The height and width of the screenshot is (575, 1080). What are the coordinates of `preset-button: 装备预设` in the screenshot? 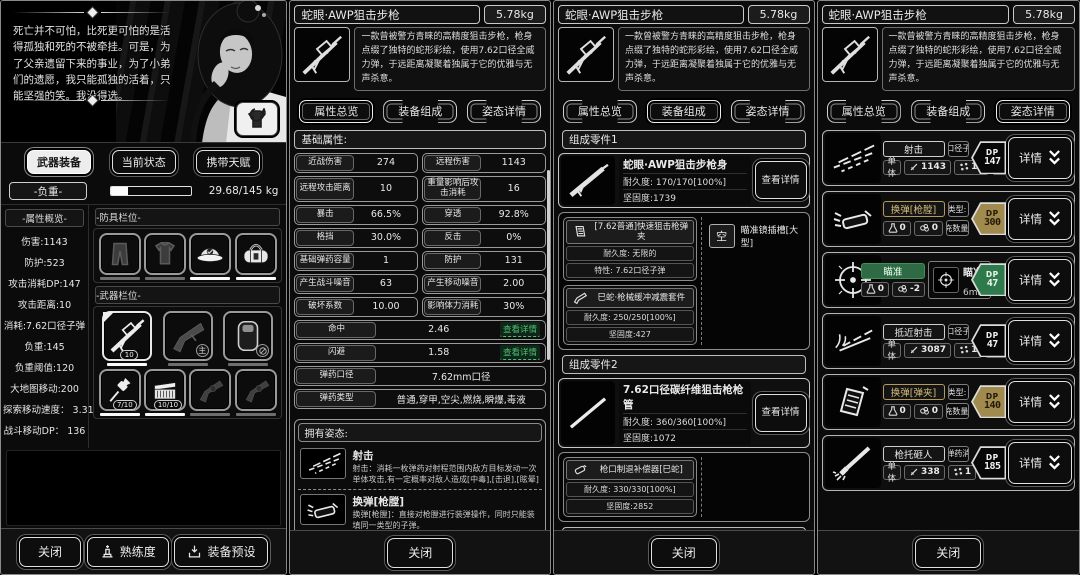 It's located at (221, 551).